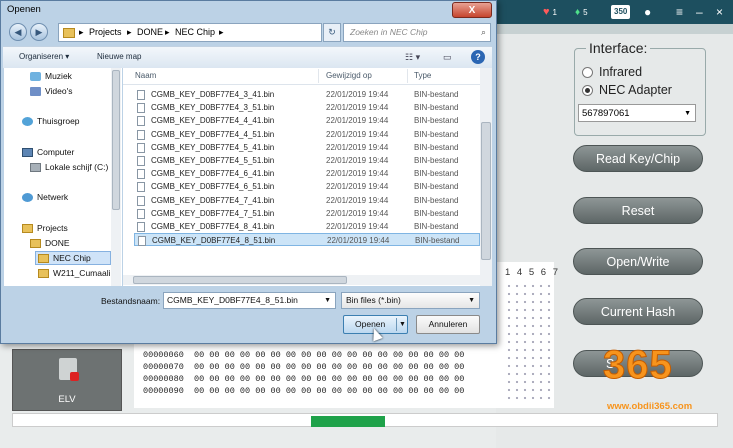 This screenshot has height=448, width=733. Describe the element at coordinates (647, 12) in the screenshot. I see `lightbulb-icon: ●` at that location.